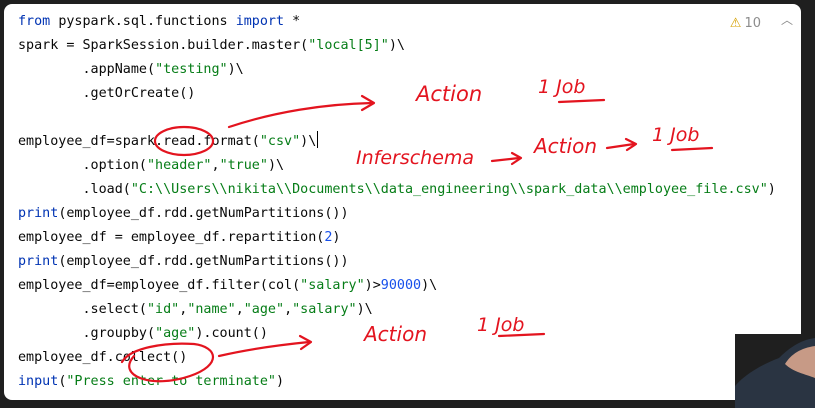 The height and width of the screenshot is (408, 815). I want to click on code-token: pyspark.sql.functions, so click(147, 21).